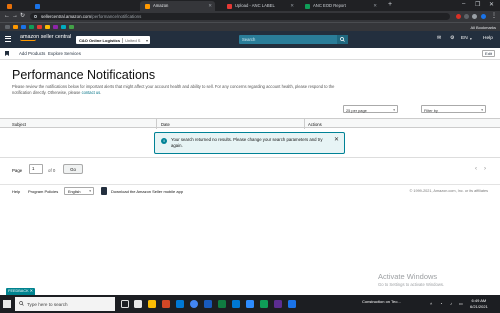 Image resolution: width=500 pixels, height=313 pixels. I want to click on nav-add-products: Add Products, so click(32, 53).